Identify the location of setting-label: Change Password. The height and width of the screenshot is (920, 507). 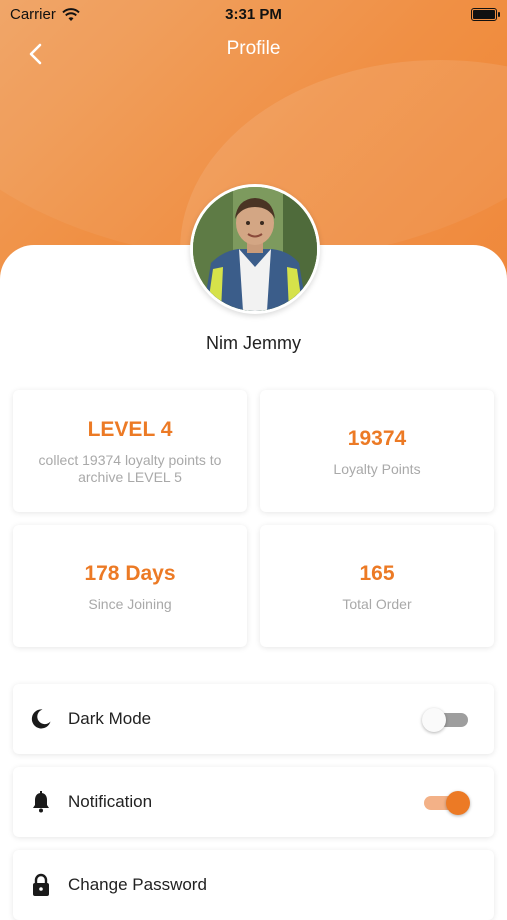
(137, 884).